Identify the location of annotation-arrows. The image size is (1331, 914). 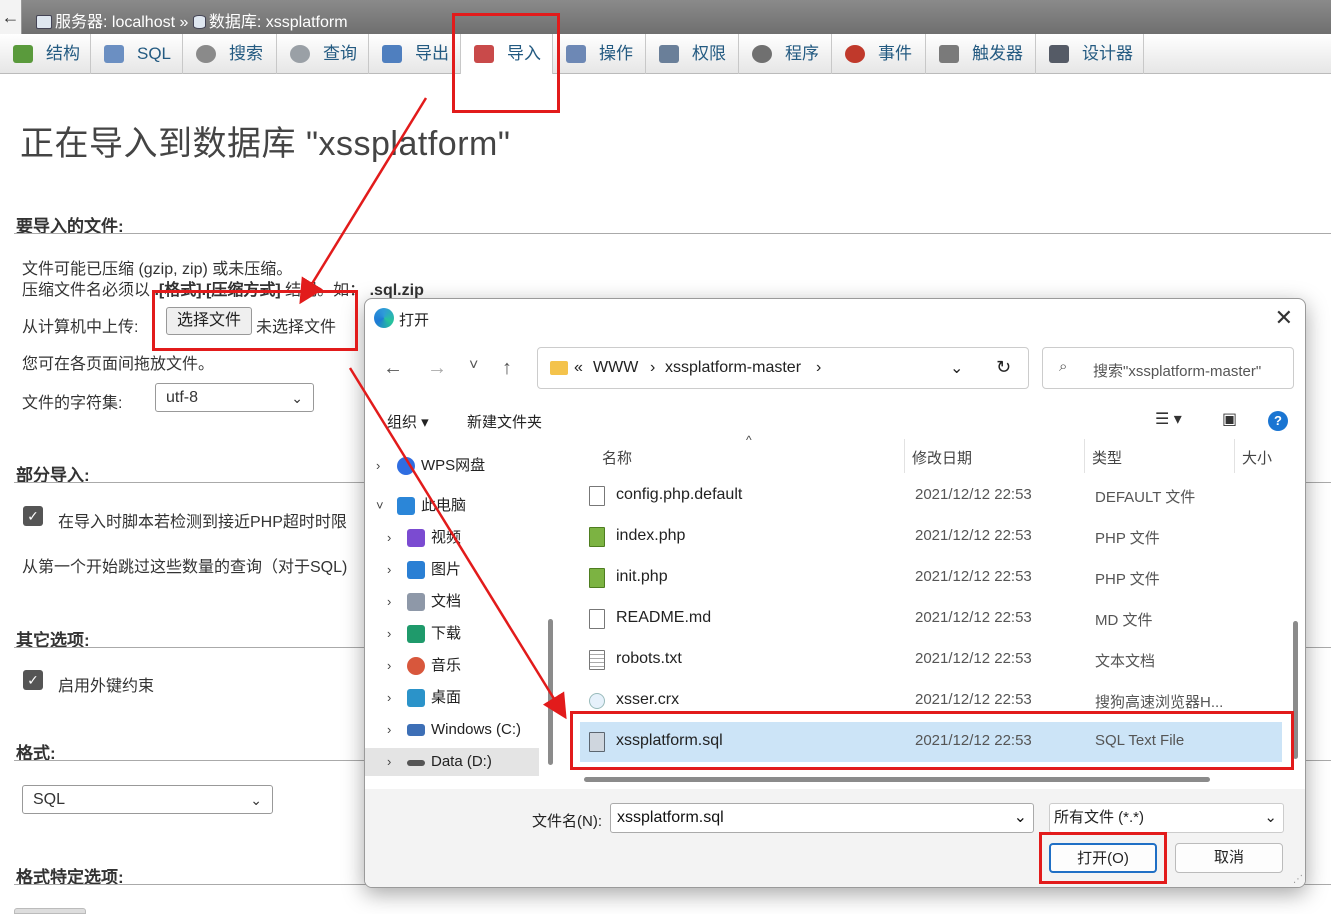
(433, 408).